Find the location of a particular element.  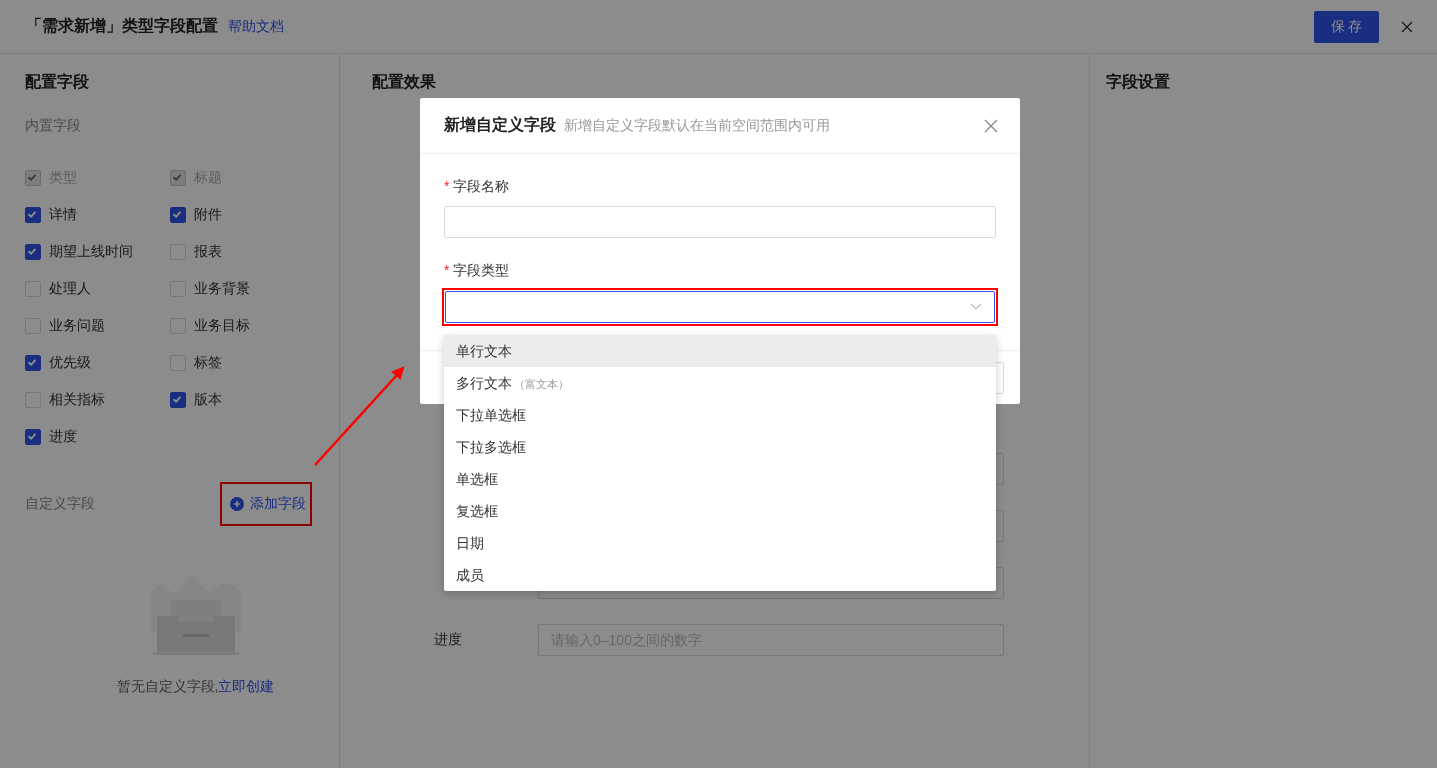

checkbox-label: 业务背景 is located at coordinates (222, 289).